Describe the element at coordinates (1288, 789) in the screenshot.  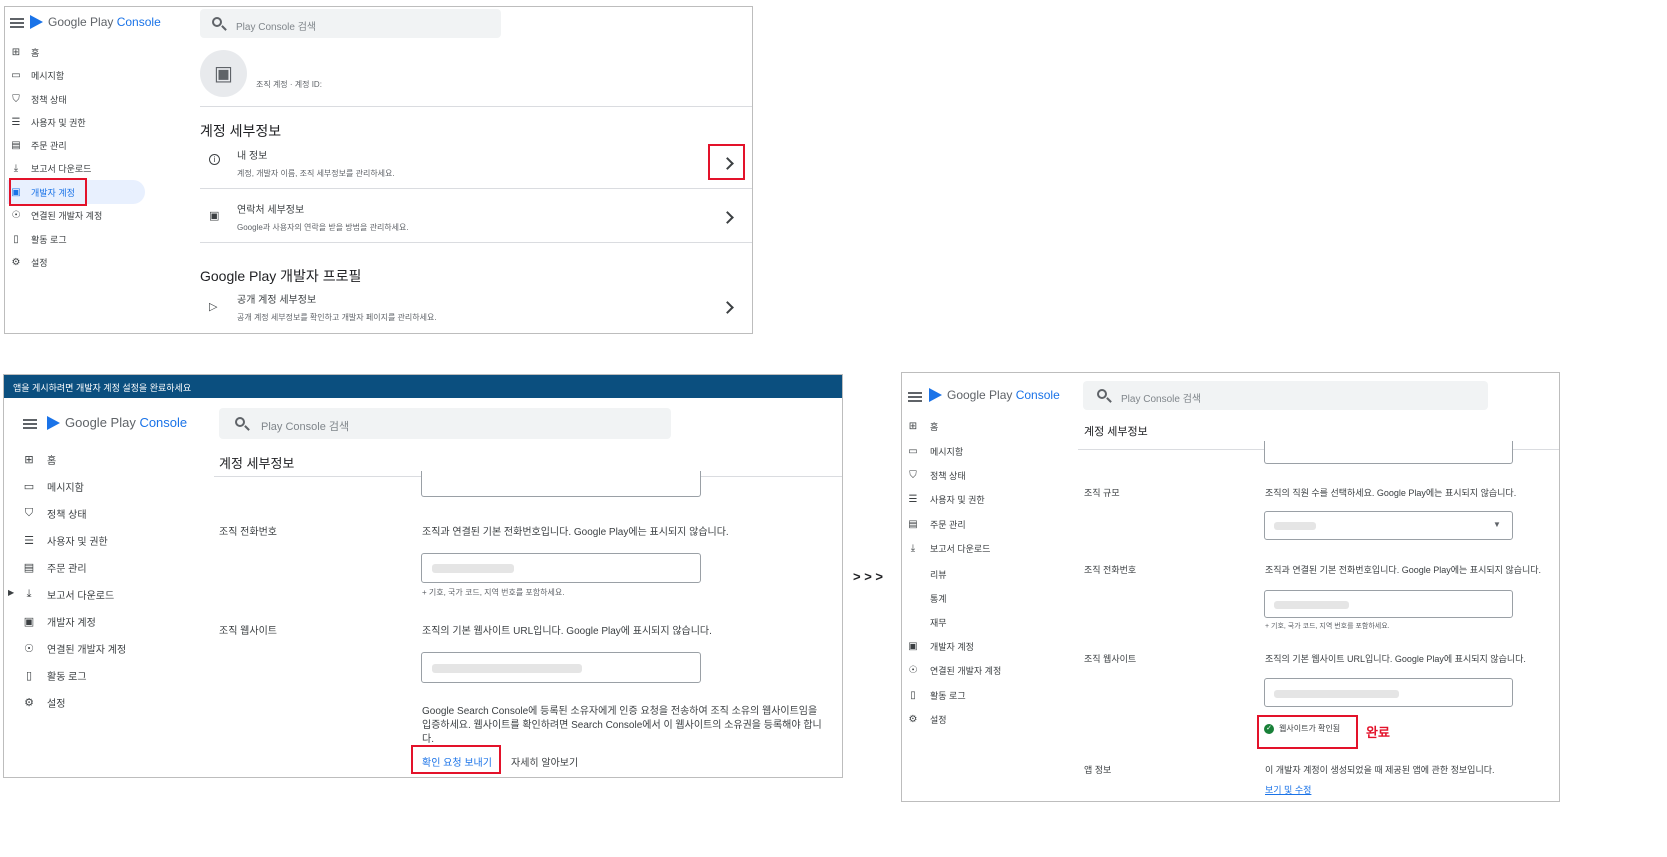
I see `view-edit-link: 보기 및 수정` at that location.